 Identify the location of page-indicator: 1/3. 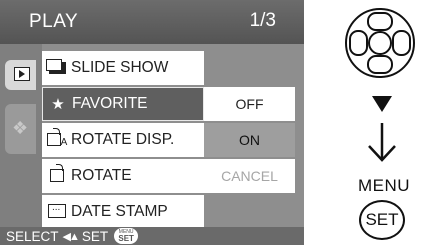
(262, 20).